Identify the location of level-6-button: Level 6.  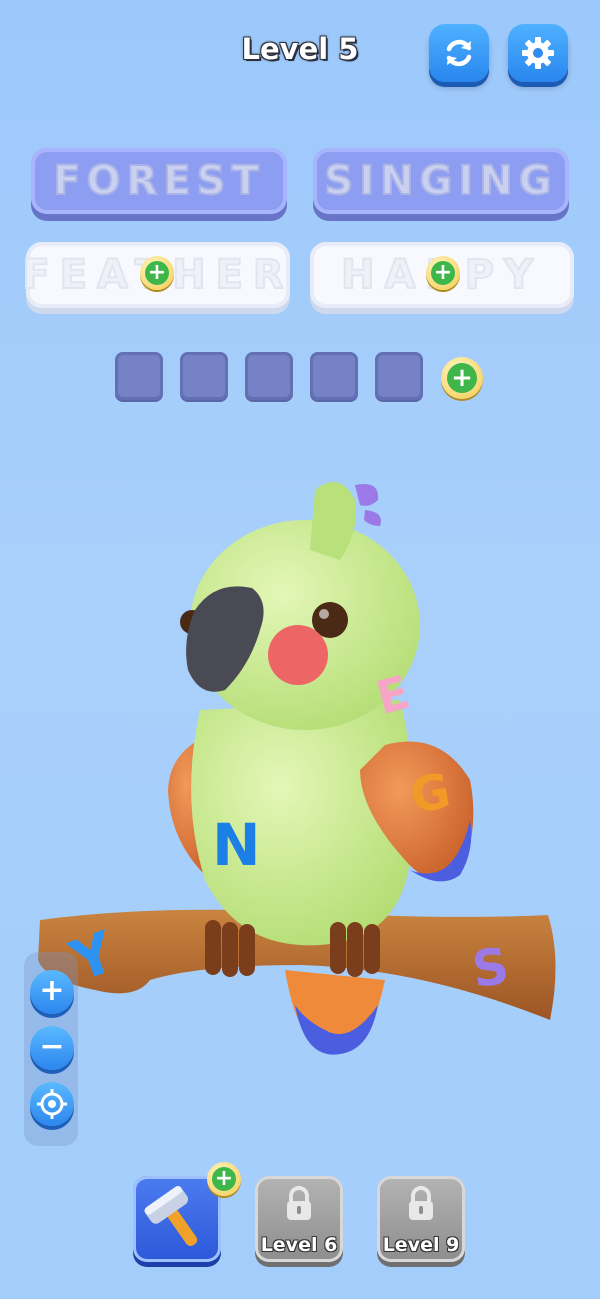
(299, 1219).